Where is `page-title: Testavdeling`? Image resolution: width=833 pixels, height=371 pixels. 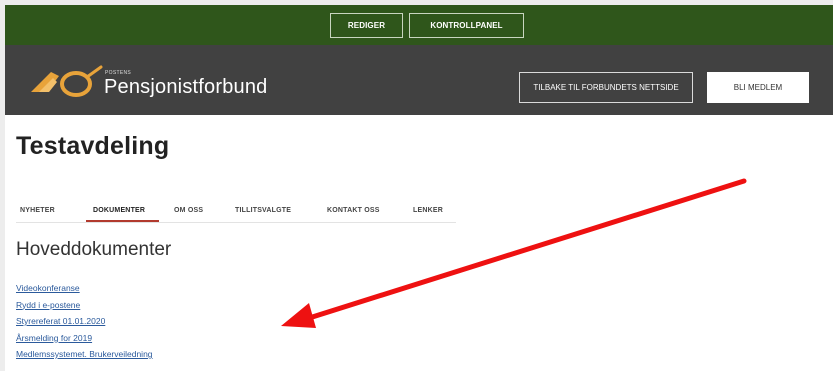 page-title: Testavdeling is located at coordinates (93, 146).